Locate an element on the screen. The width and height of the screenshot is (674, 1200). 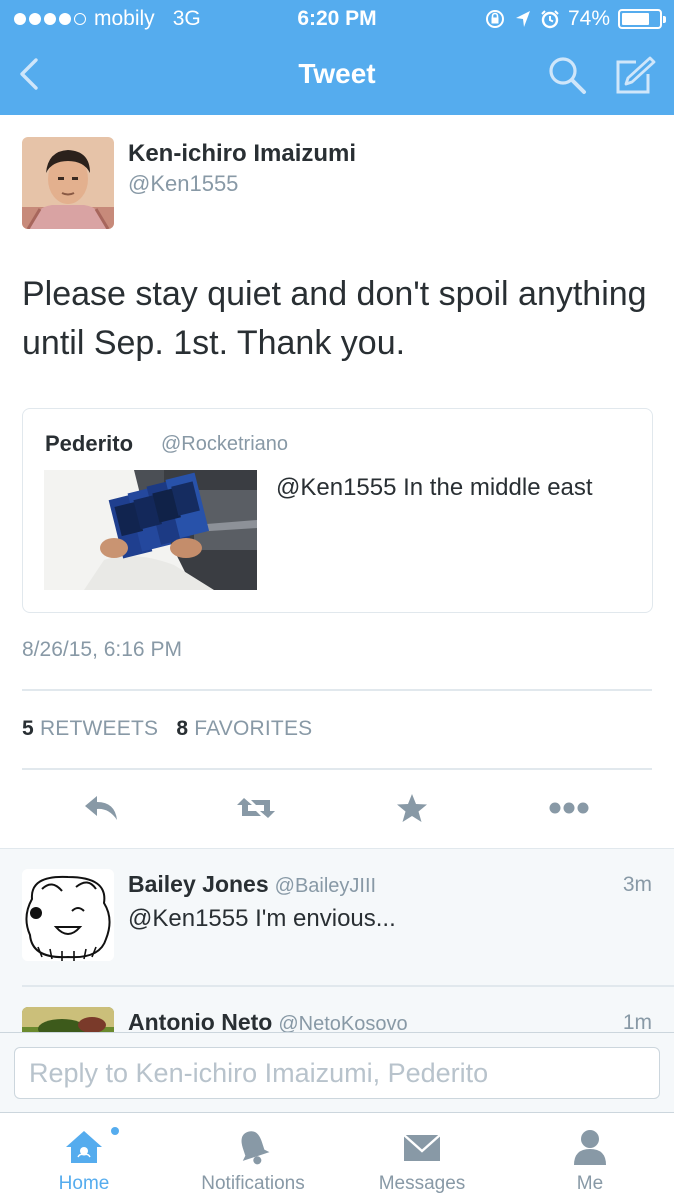
quoted-photo is located at coordinates (150, 530).